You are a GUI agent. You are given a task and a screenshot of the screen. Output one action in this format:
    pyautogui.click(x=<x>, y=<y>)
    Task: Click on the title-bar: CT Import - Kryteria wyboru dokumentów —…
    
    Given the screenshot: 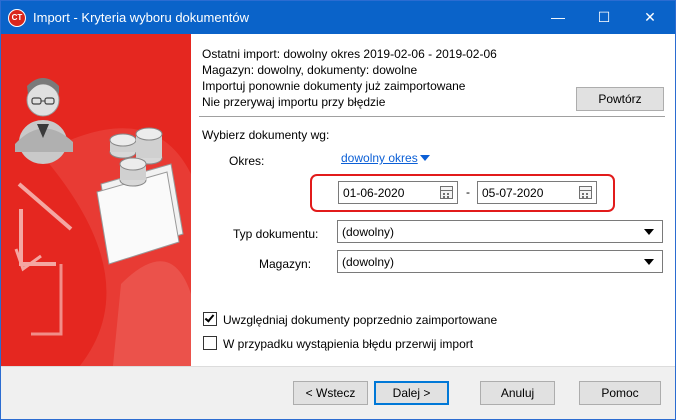 What is the action you would take?
    pyautogui.click(x=338, y=17)
    